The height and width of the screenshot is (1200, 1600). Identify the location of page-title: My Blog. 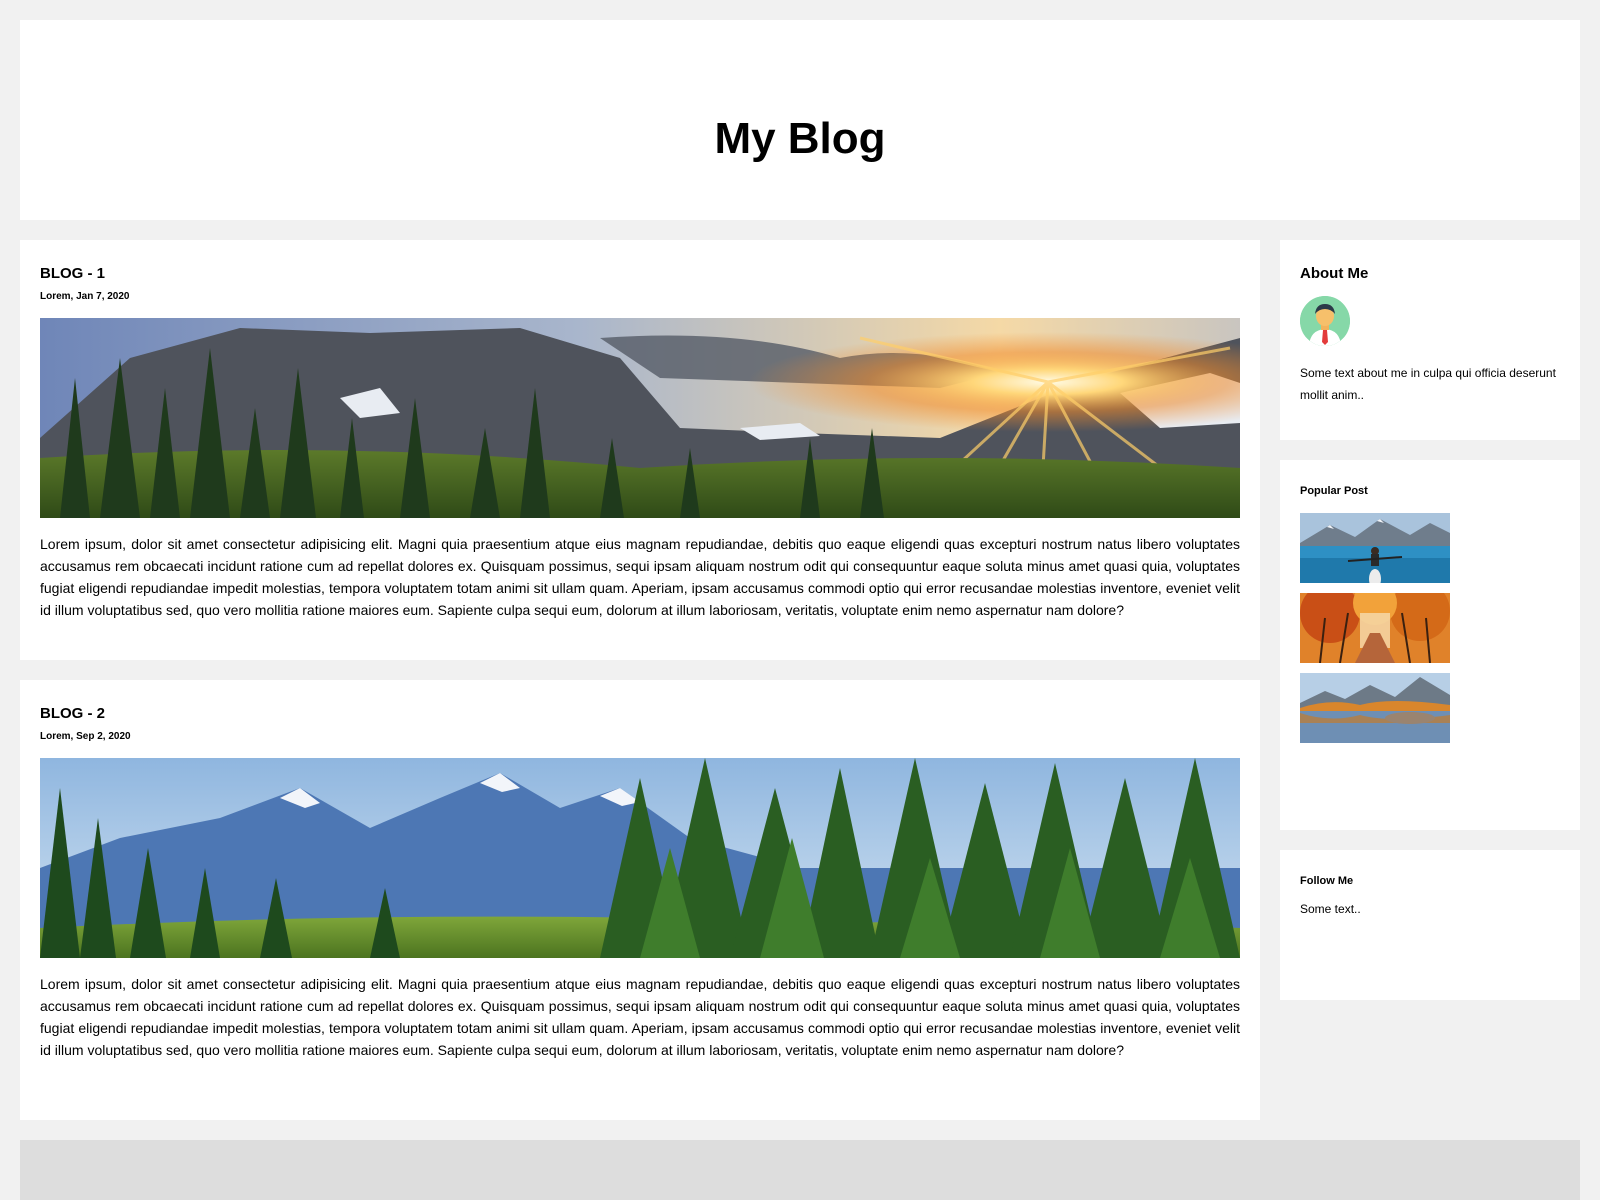
(800, 138).